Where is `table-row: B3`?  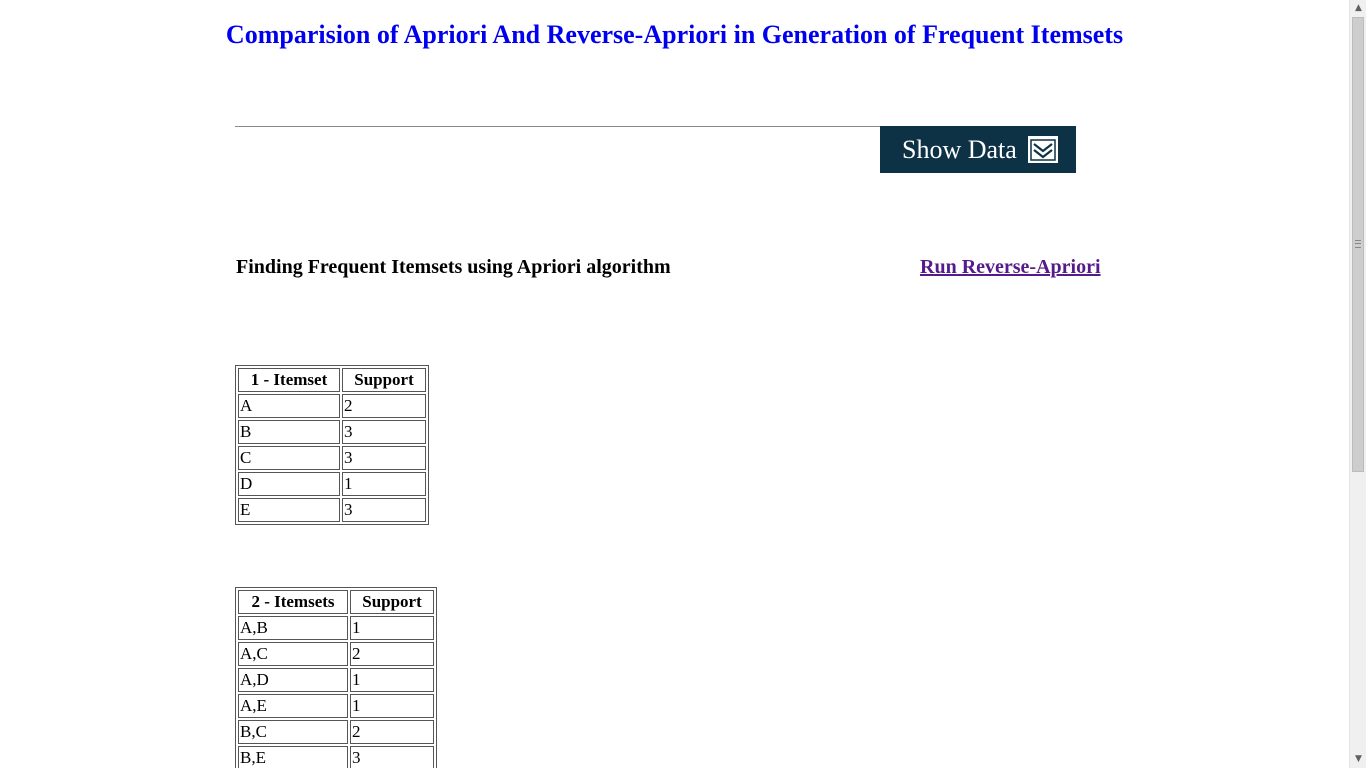
table-row: B3 is located at coordinates (332, 432).